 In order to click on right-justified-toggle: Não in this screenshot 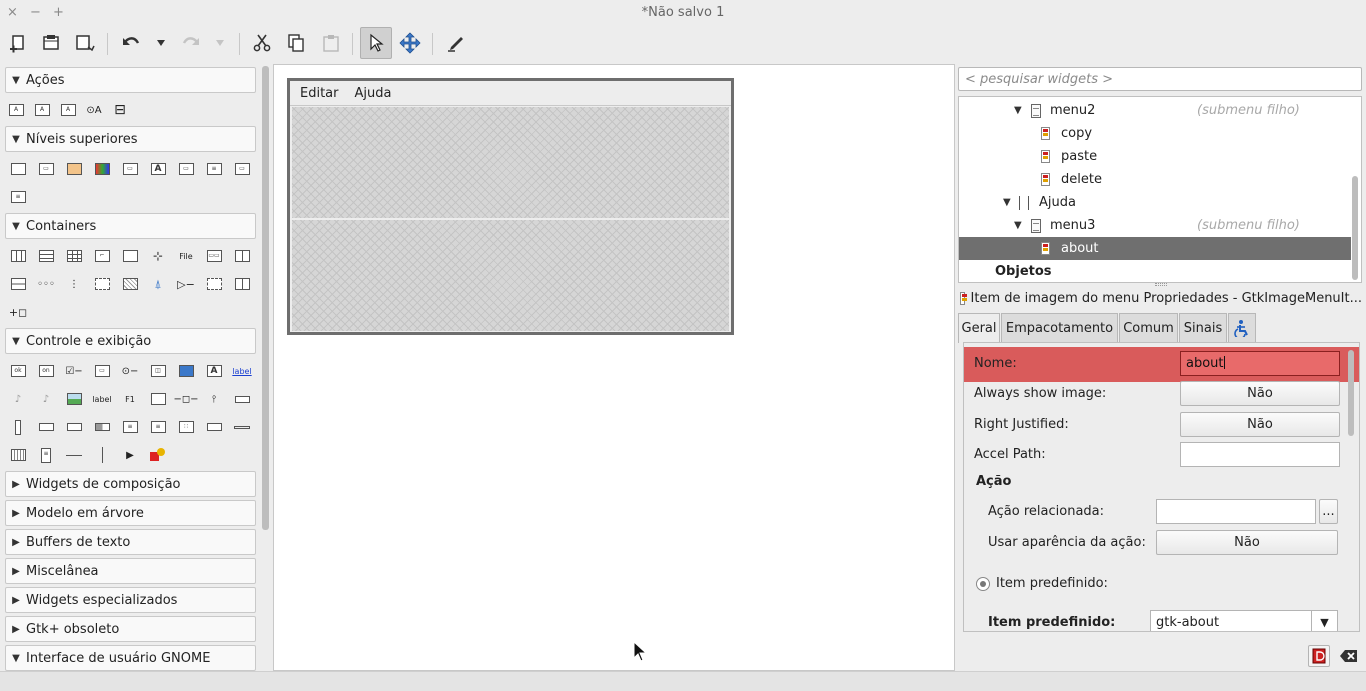, I will do `click(1260, 424)`.